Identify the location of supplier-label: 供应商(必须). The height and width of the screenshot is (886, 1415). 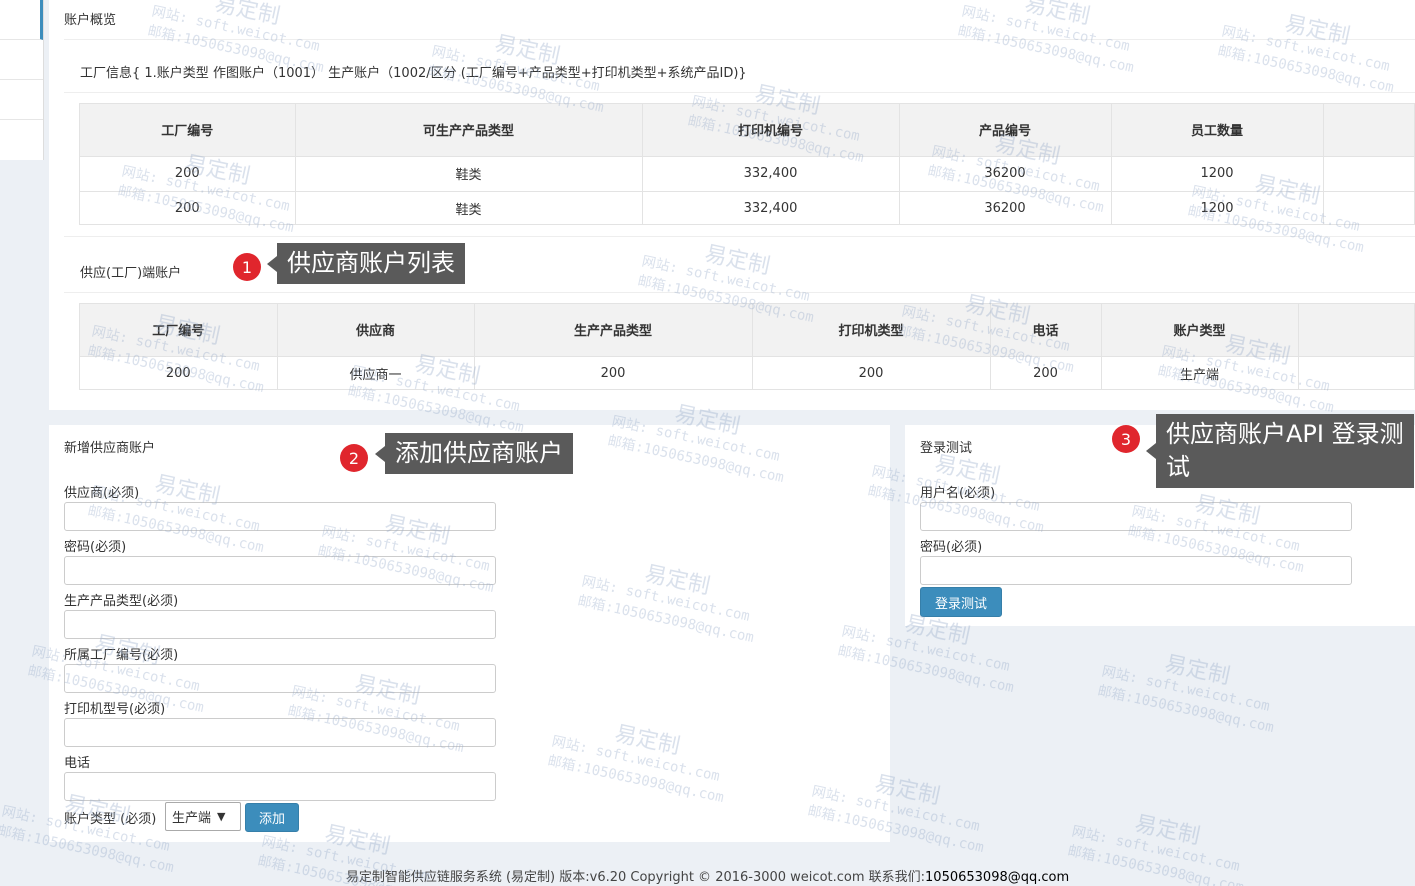
(102, 493).